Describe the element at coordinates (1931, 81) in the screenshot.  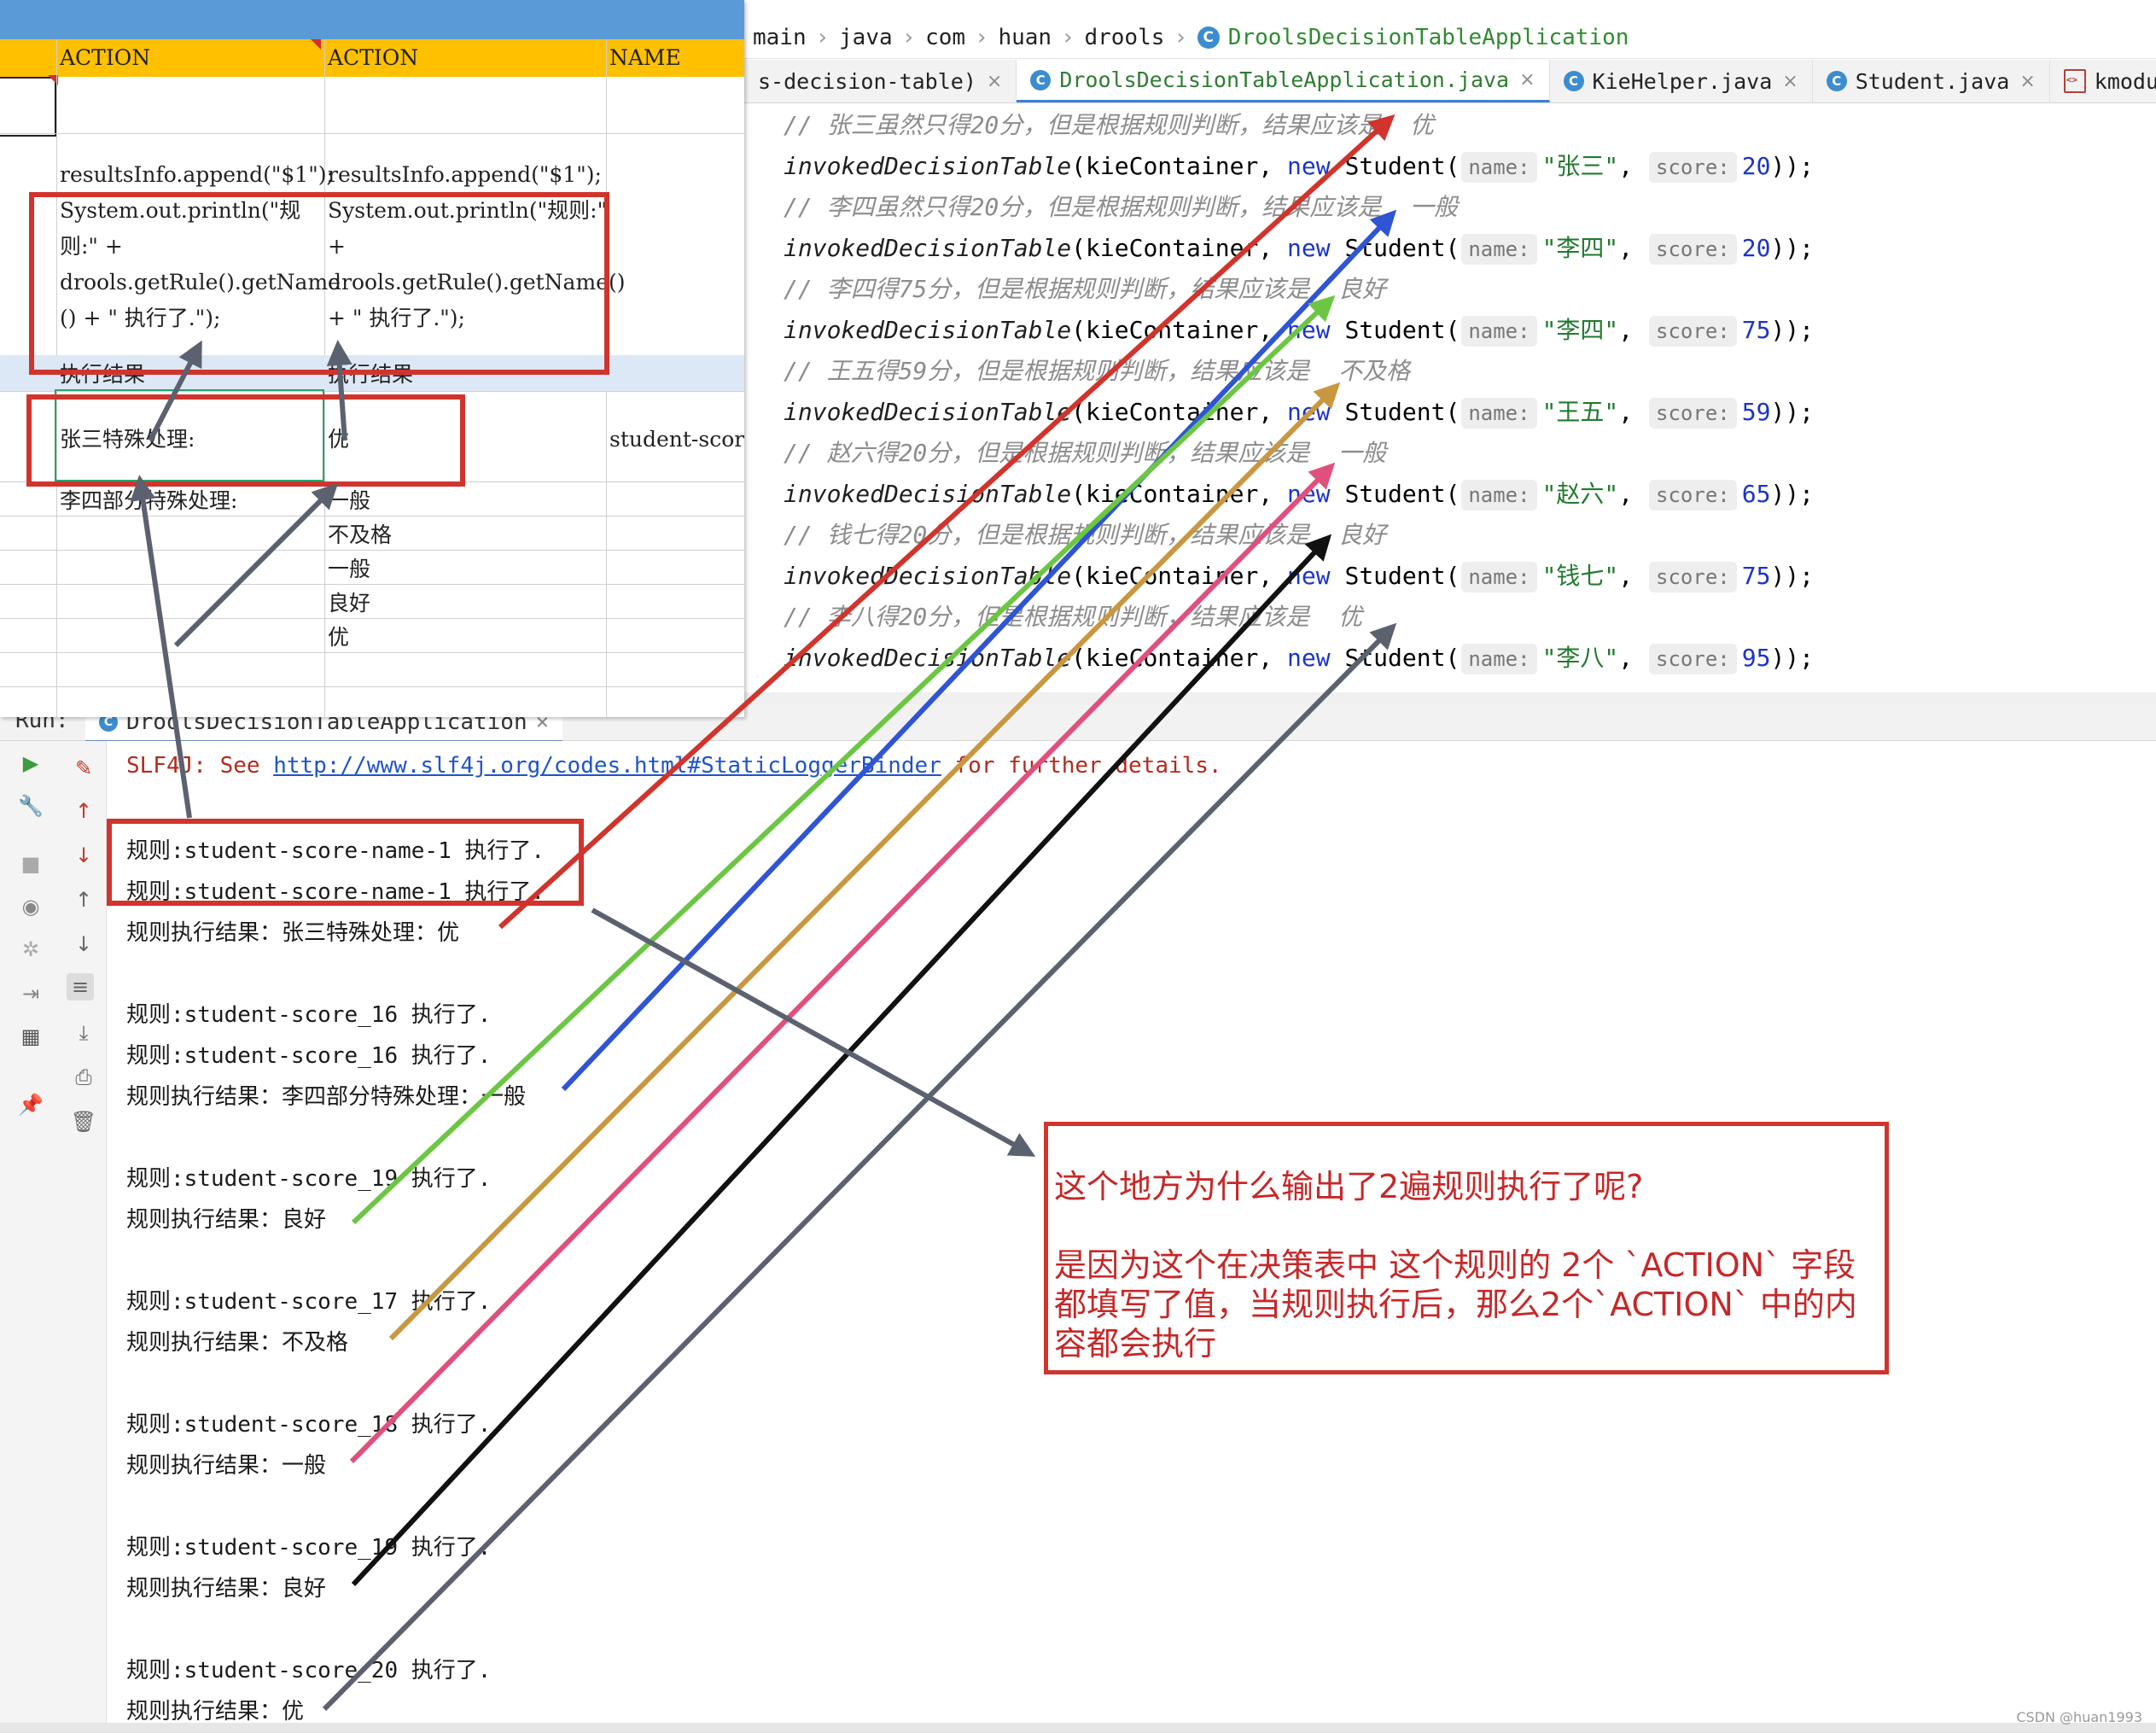
I see `tab-student: C Student.java ×` at that location.